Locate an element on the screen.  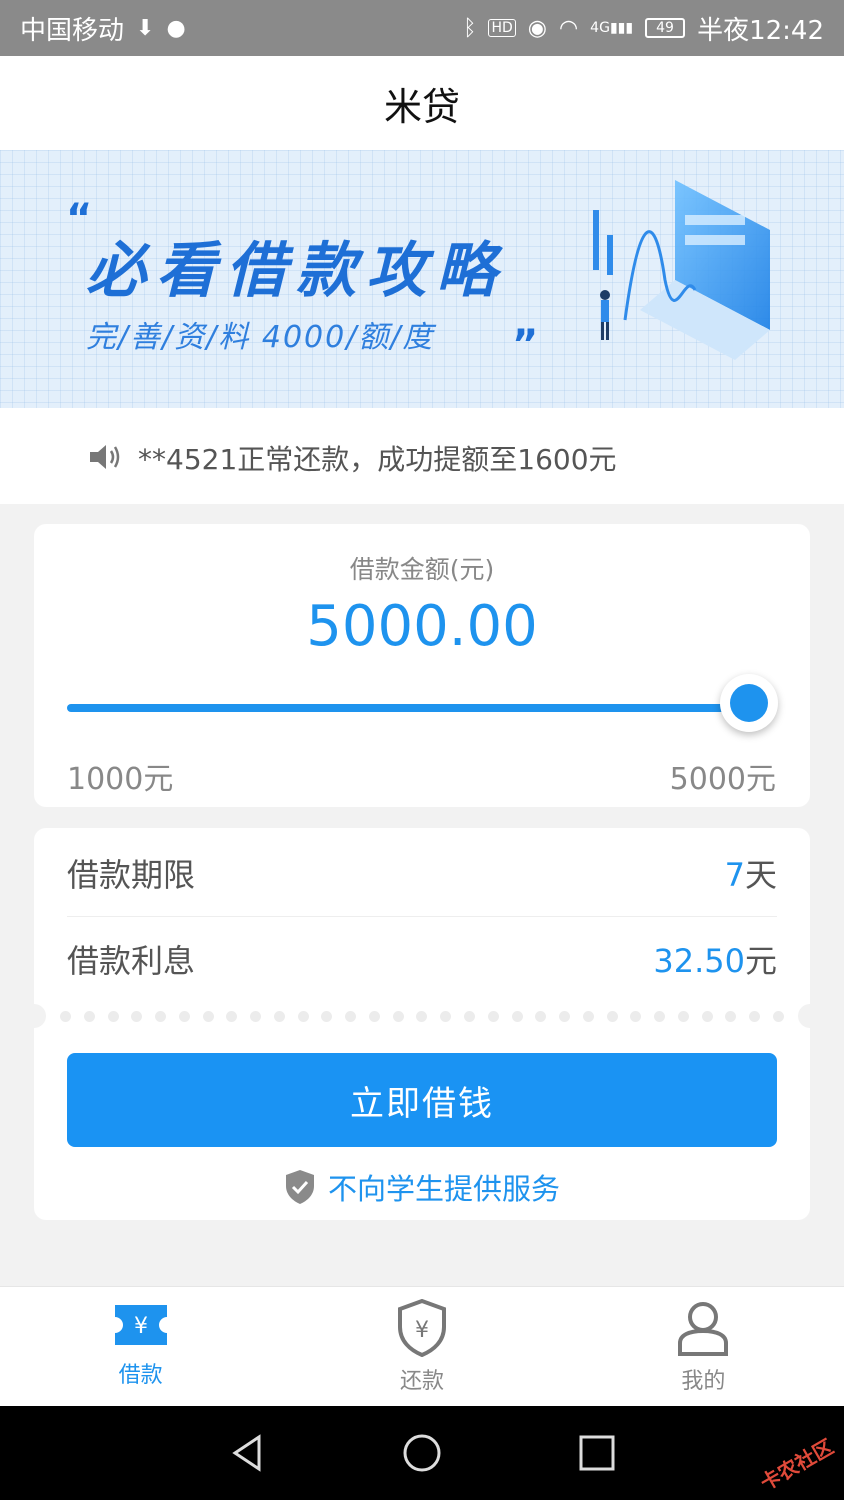
app-header: 米贷 is located at coordinates (422, 103).